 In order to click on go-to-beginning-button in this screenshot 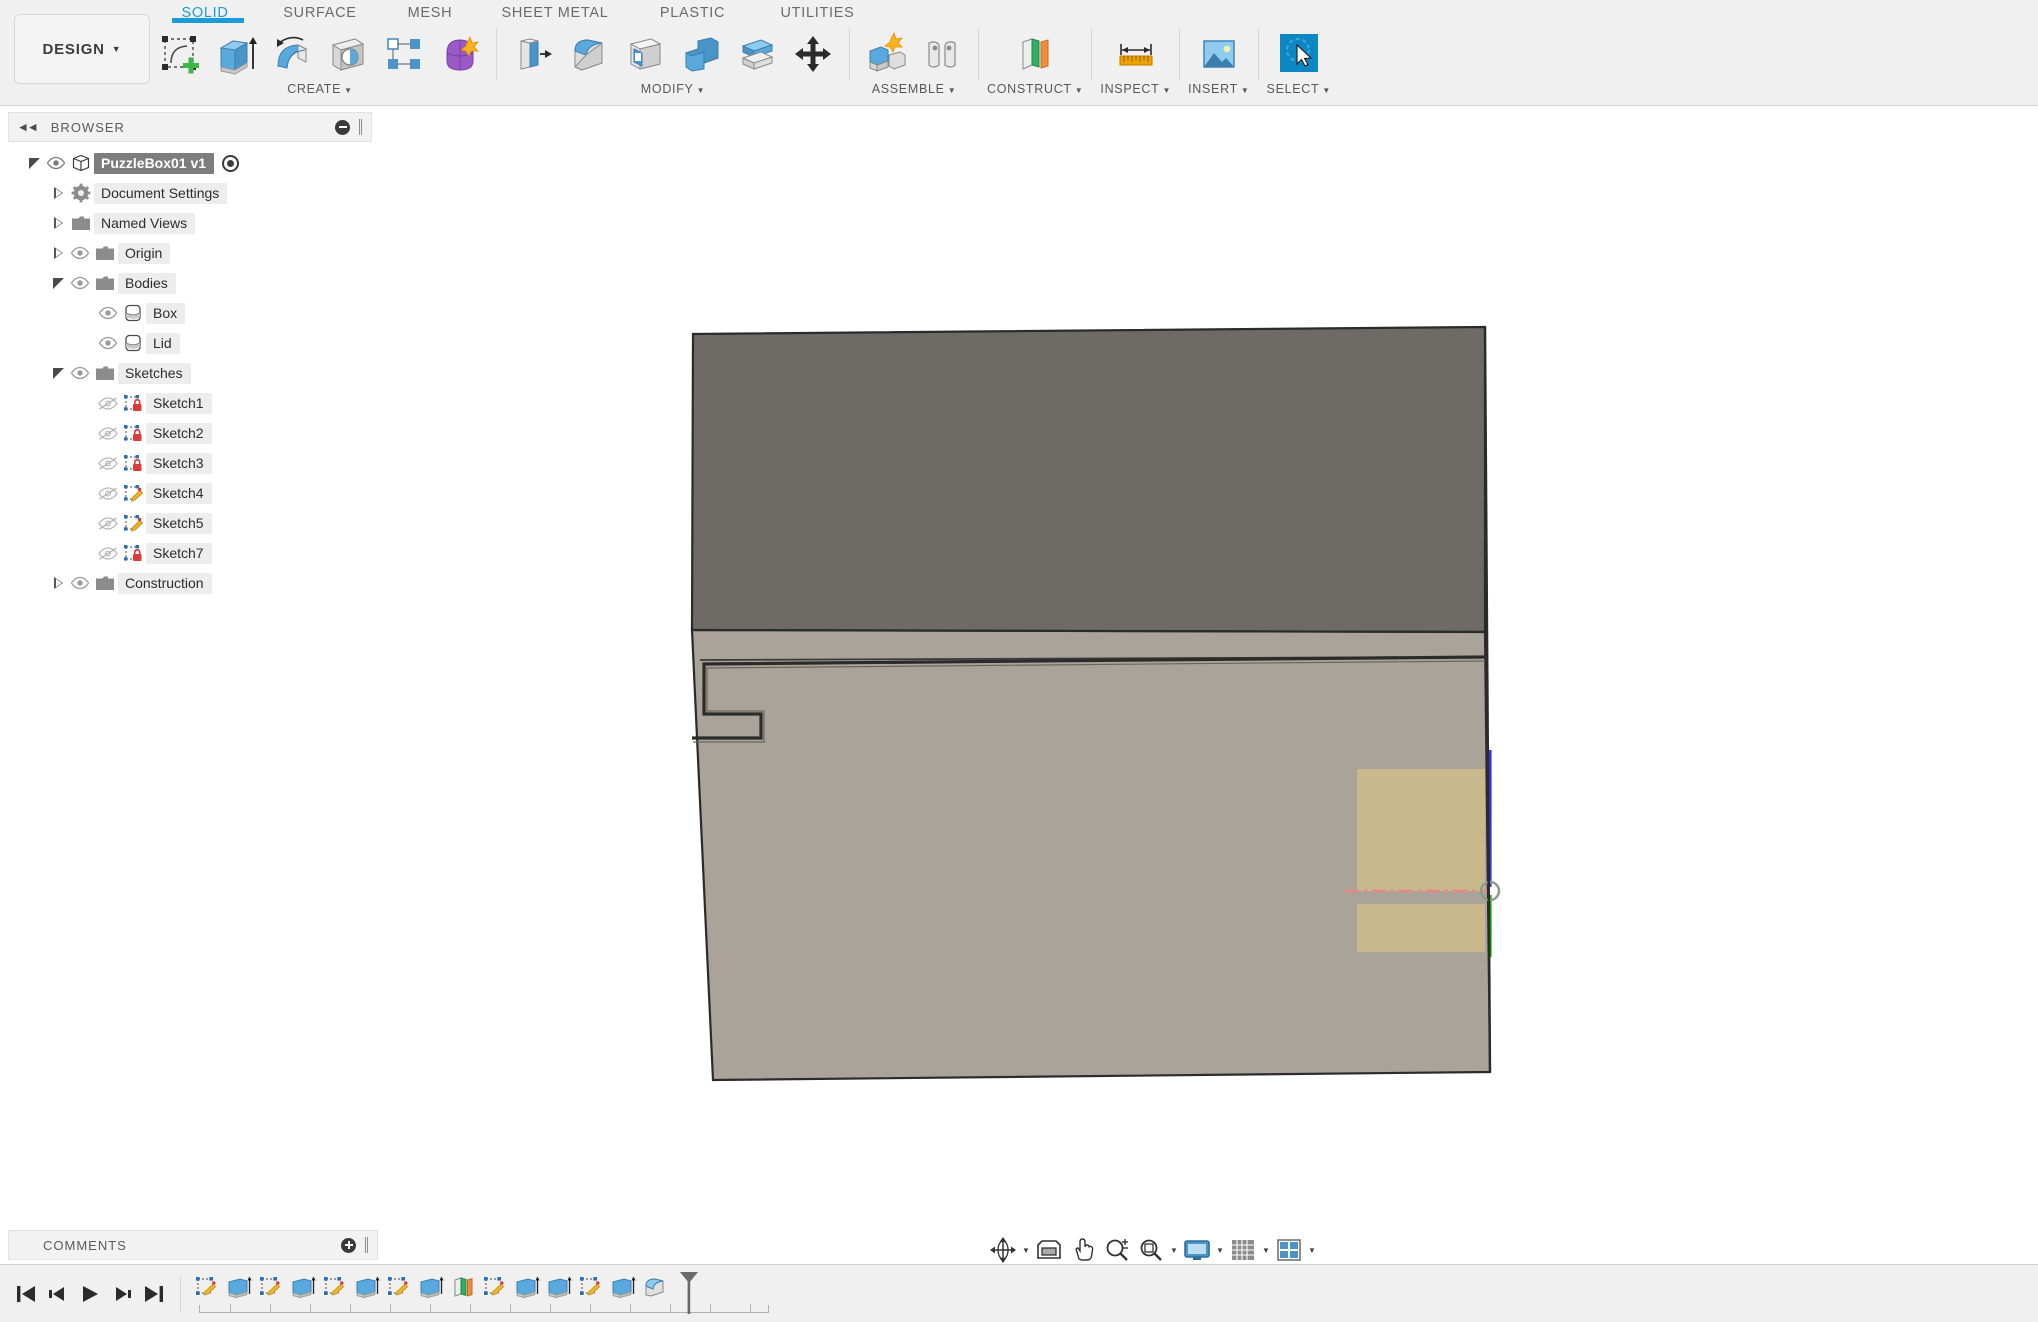, I will do `click(26, 1294)`.